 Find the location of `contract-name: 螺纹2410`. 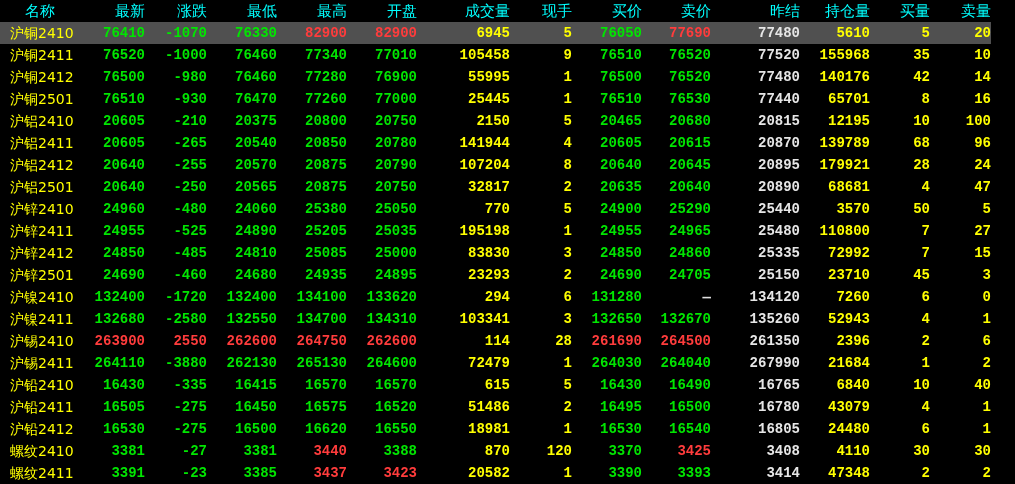

contract-name: 螺纹2410 is located at coordinates (42, 451).